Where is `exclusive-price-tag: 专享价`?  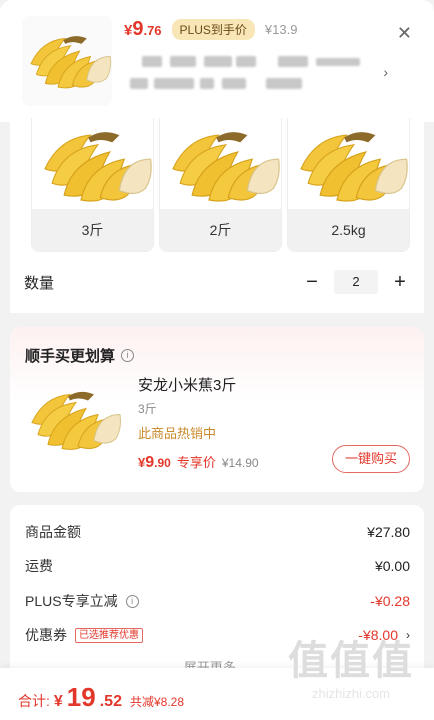
exclusive-price-tag: 专享价 is located at coordinates (196, 462).